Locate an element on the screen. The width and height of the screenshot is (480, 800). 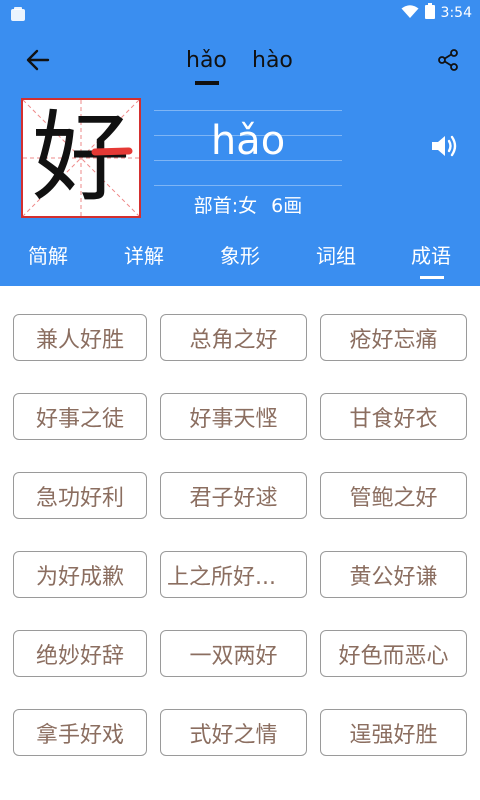
status-time: 3:54 is located at coordinates (456, 13).